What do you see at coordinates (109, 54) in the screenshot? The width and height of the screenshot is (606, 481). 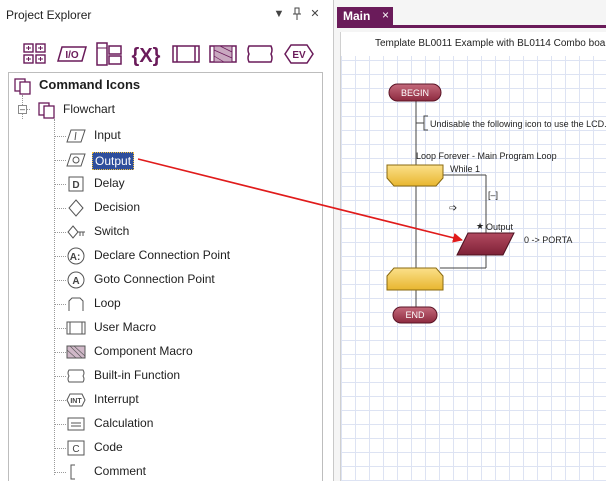 I see `components-icon` at bounding box center [109, 54].